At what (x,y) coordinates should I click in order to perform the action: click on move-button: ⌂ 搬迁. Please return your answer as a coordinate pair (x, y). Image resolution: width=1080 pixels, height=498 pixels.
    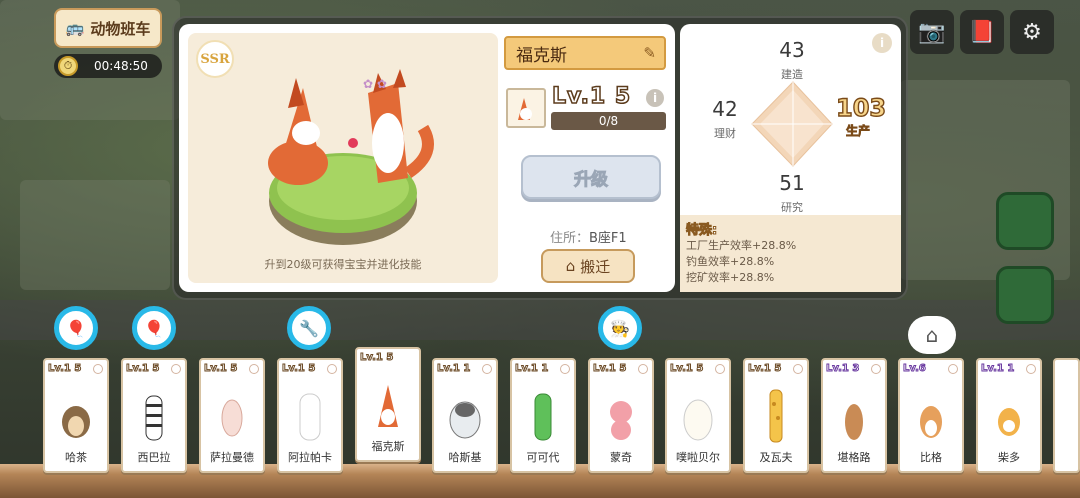
    Looking at the image, I should click on (588, 266).